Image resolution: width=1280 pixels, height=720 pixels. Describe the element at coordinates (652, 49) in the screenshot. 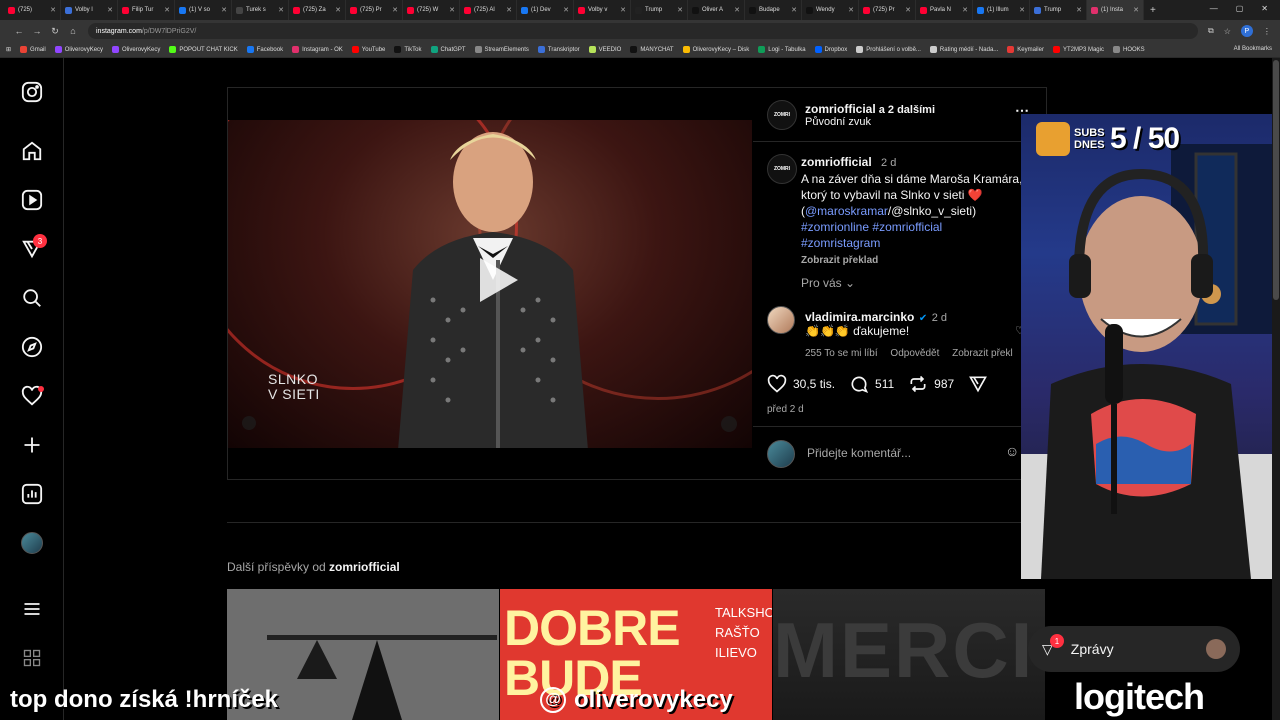

I see `bookmark-item: MANYCHAT` at that location.